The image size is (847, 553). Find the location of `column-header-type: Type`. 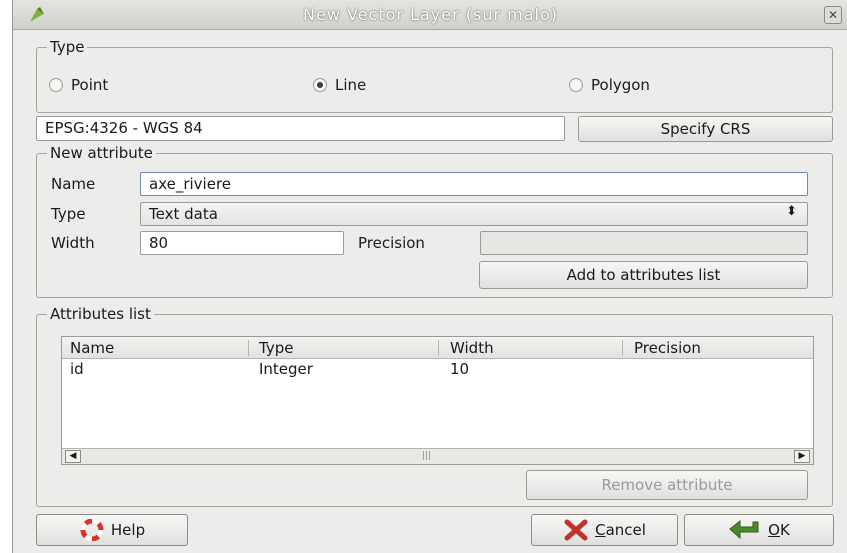

column-header-type: Type is located at coordinates (276, 348).